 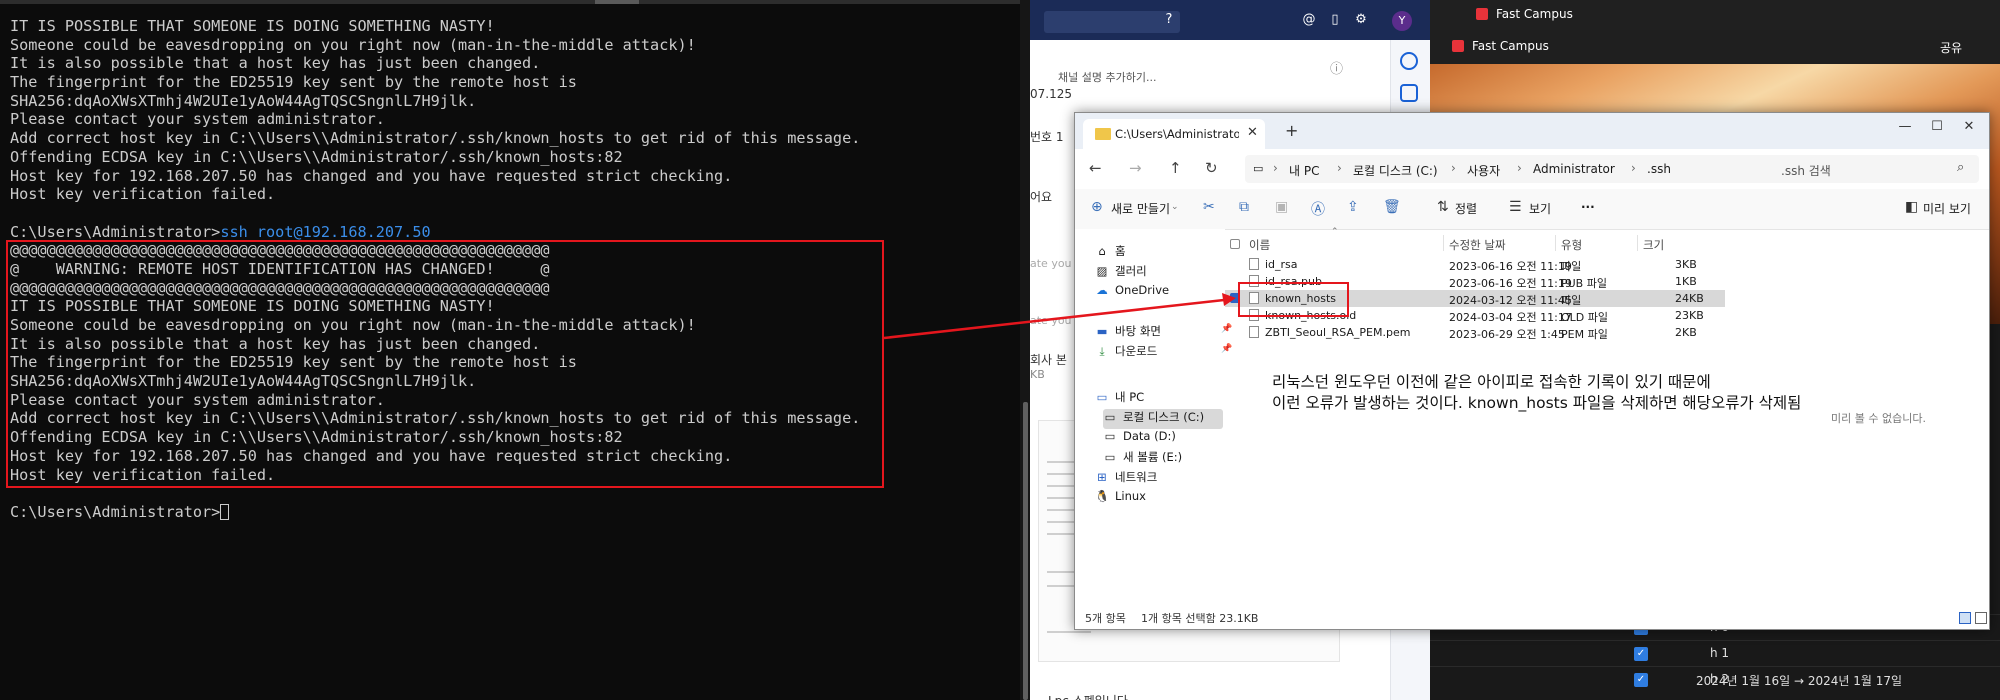 What do you see at coordinates (435, 512) in the screenshot?
I see `terminal-final-prompt-line: C:\Users\Administrator>` at bounding box center [435, 512].